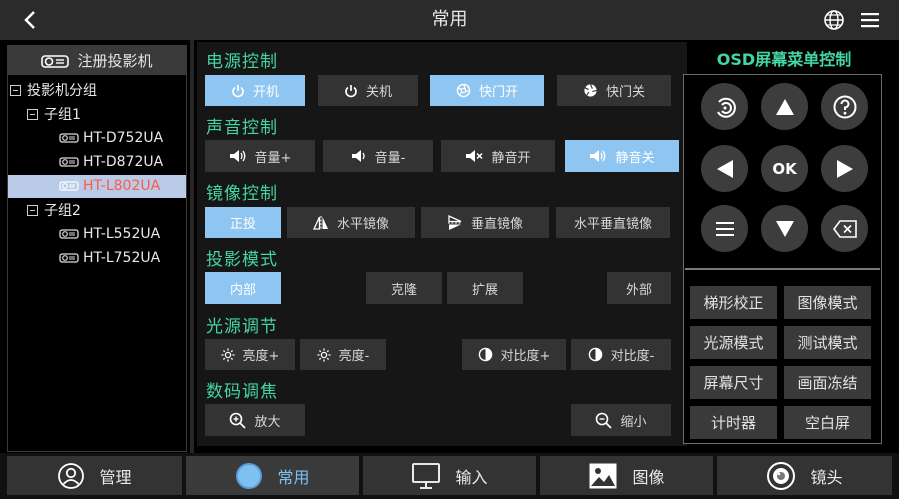 The width and height of the screenshot is (899, 499). What do you see at coordinates (261, 356) in the screenshot?
I see `button-label: 亮度+` at bounding box center [261, 356].